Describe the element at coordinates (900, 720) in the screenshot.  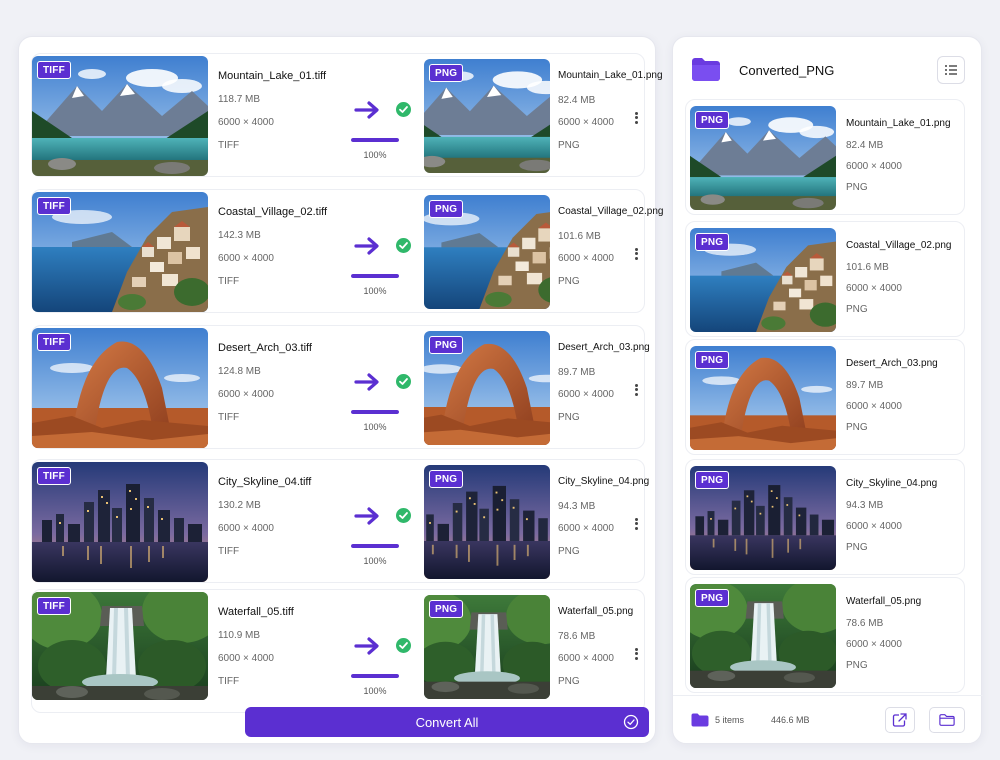
I see `open-external-button` at that location.